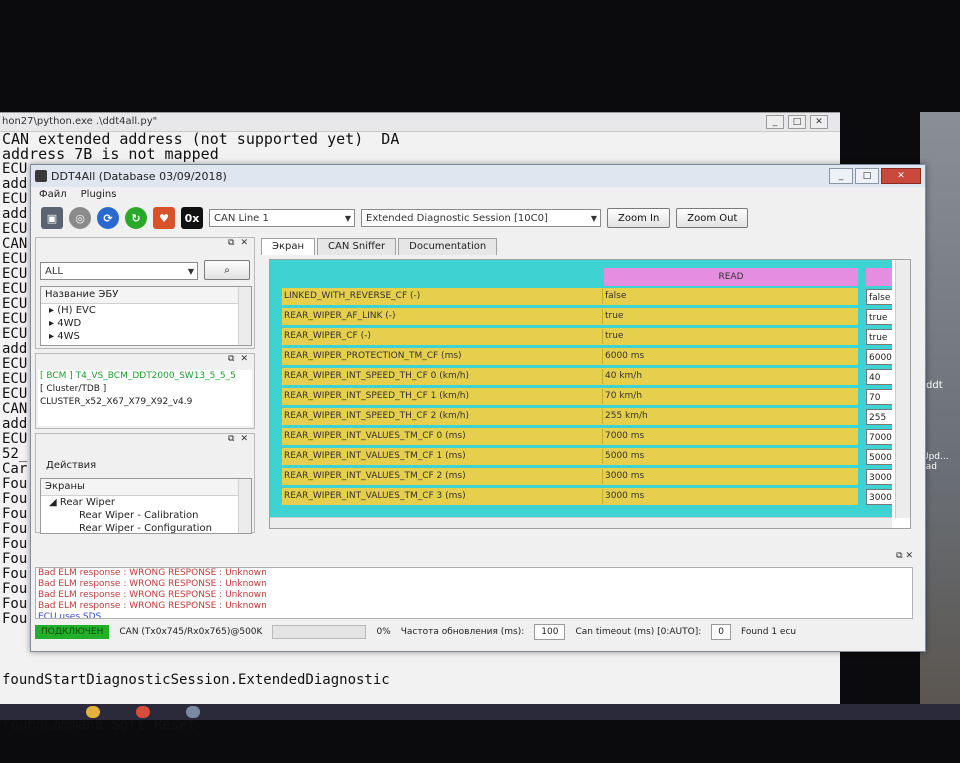  I want to click on window-titlebar: DDT4All (Database 03/09/2018), so click(478, 176).